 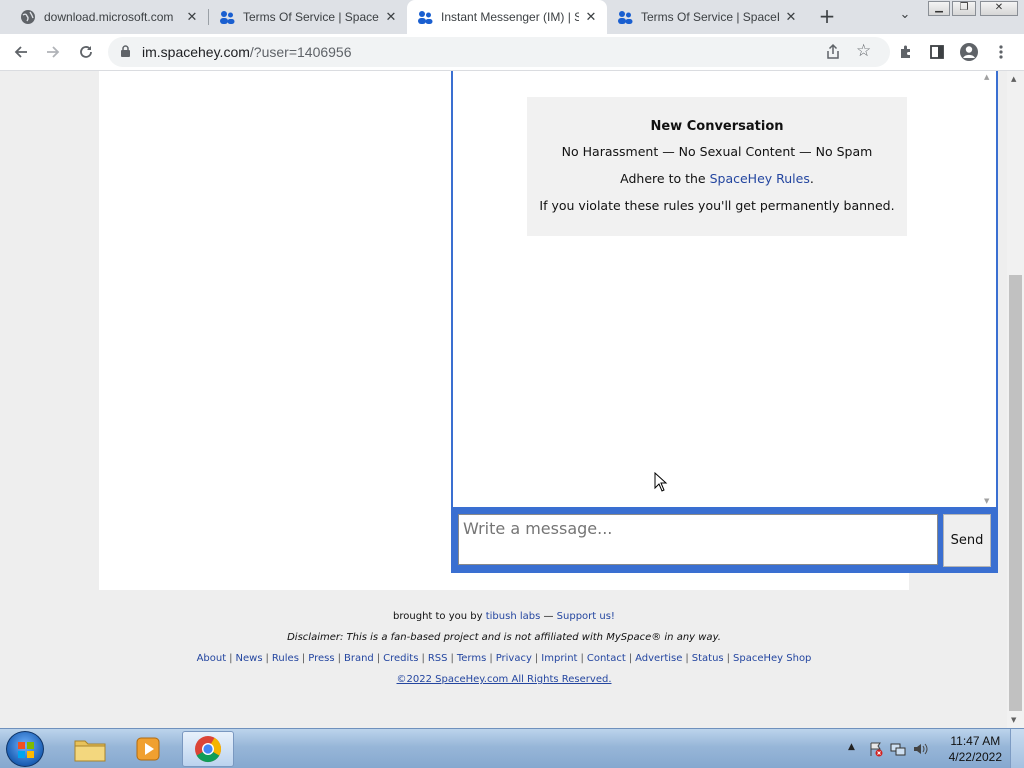 I want to click on footer-link-news: News, so click(x=249, y=658).